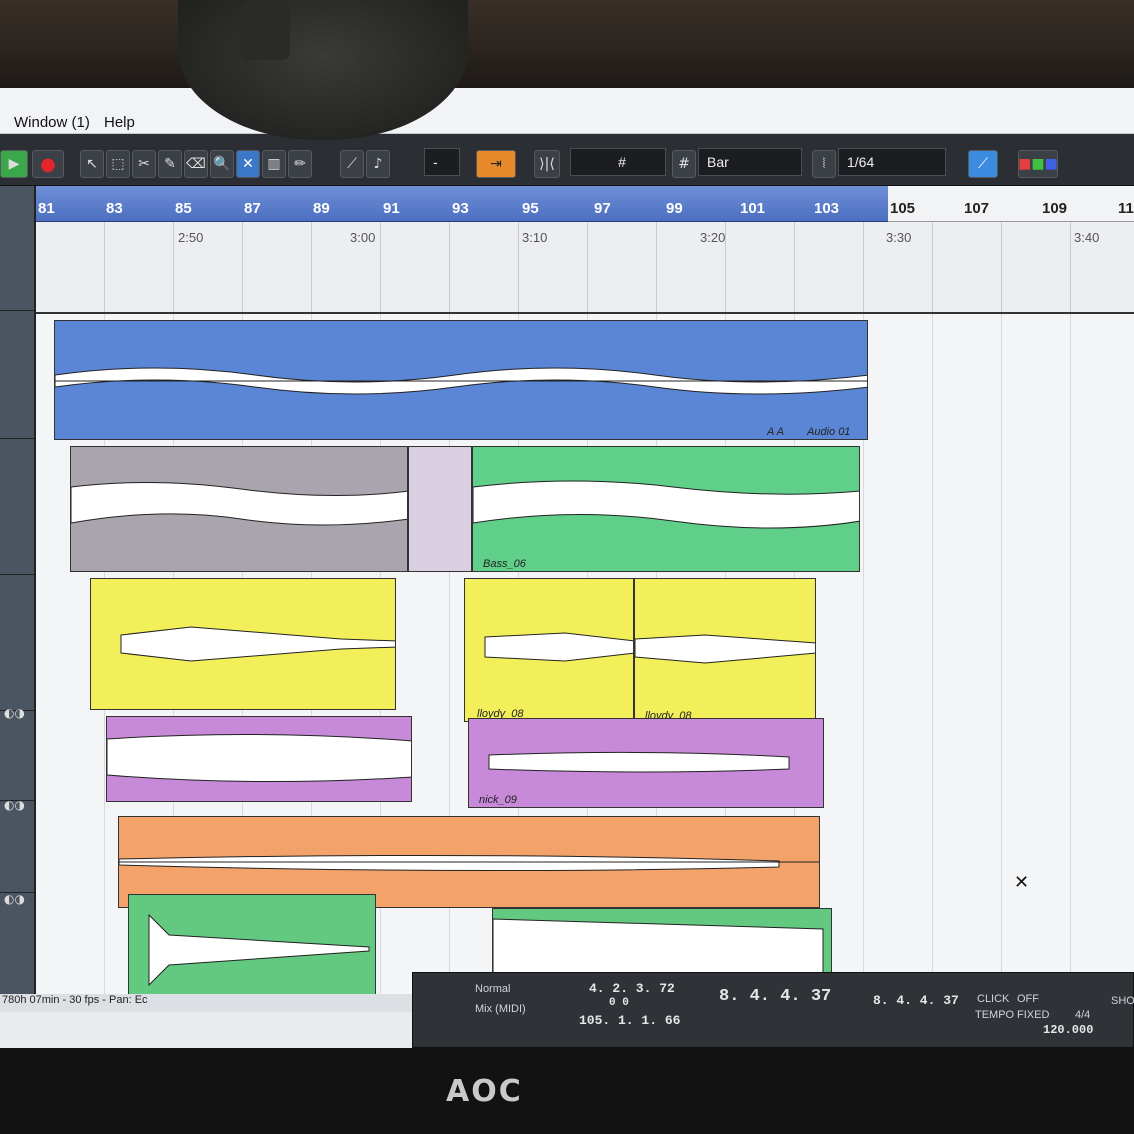 The height and width of the screenshot is (1134, 1134). Describe the element at coordinates (183, 208) in the screenshot. I see `bar-85: 85` at that location.